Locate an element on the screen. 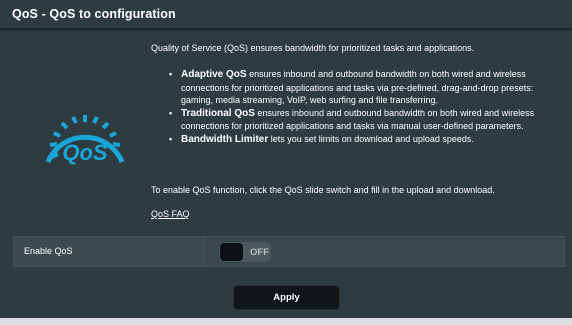 Image resolution: width=572 pixels, height=325 pixels. enable-qos-label-cell: Enable QoS is located at coordinates (109, 251).